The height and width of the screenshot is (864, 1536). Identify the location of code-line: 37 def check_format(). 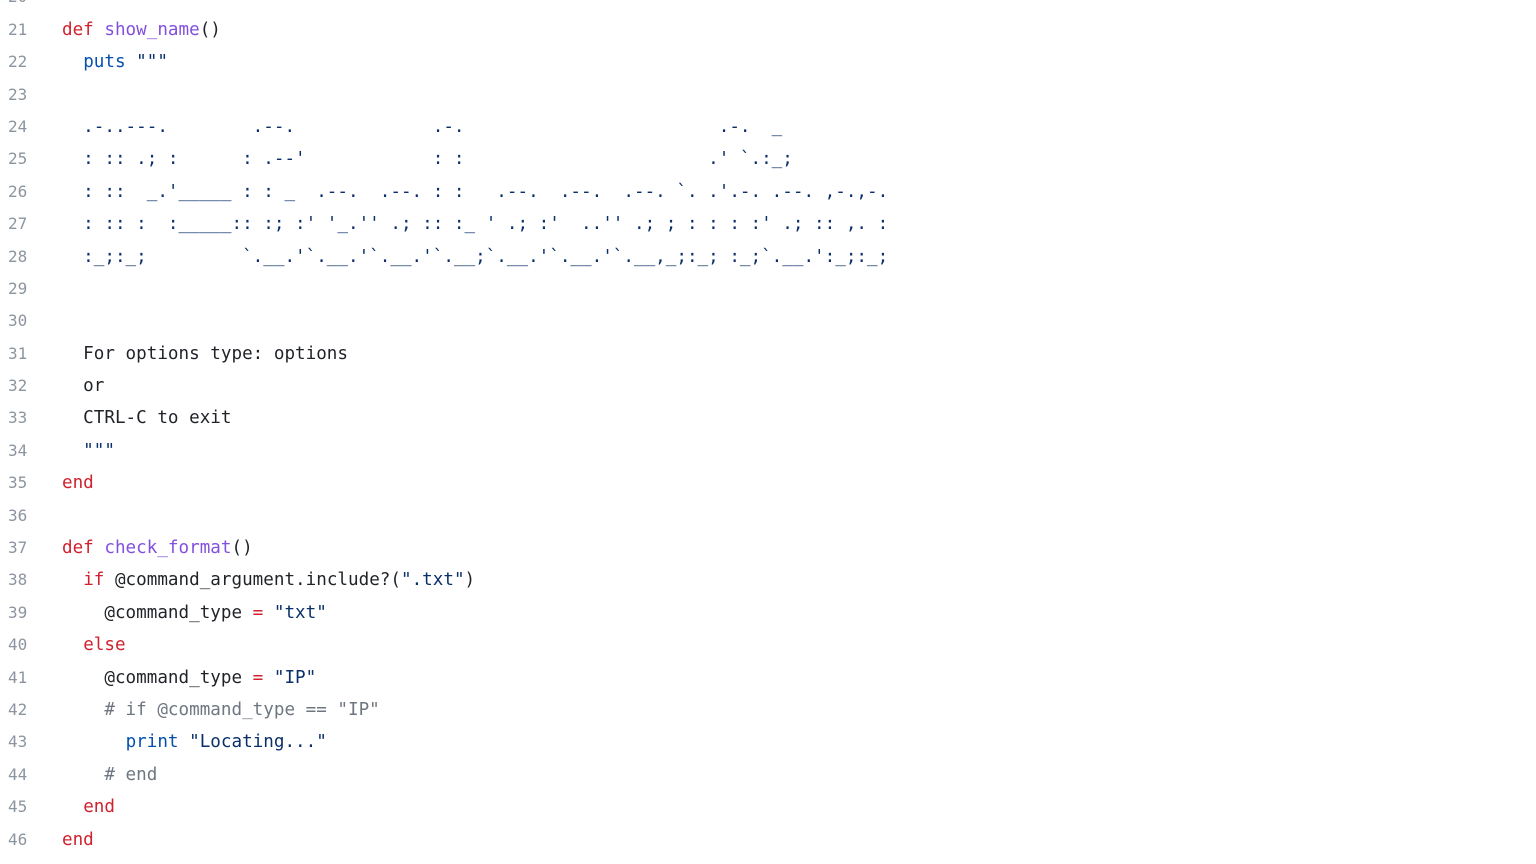
(768, 548).